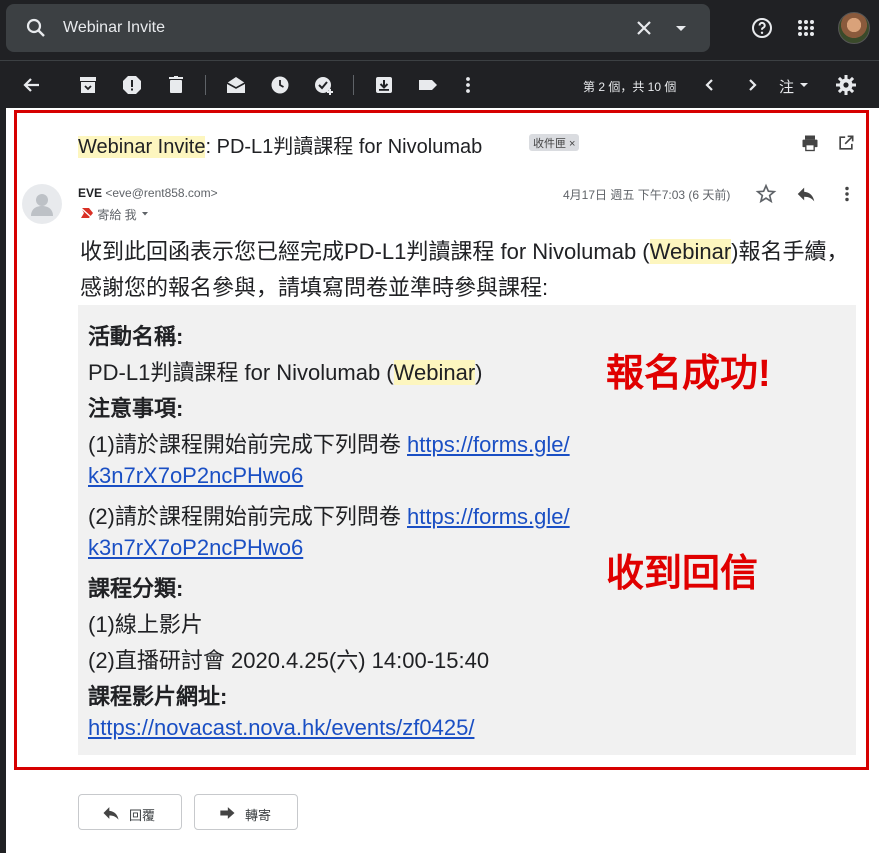 Image resolution: width=879 pixels, height=853 pixels. I want to click on open-new-window-icon, so click(846, 143).